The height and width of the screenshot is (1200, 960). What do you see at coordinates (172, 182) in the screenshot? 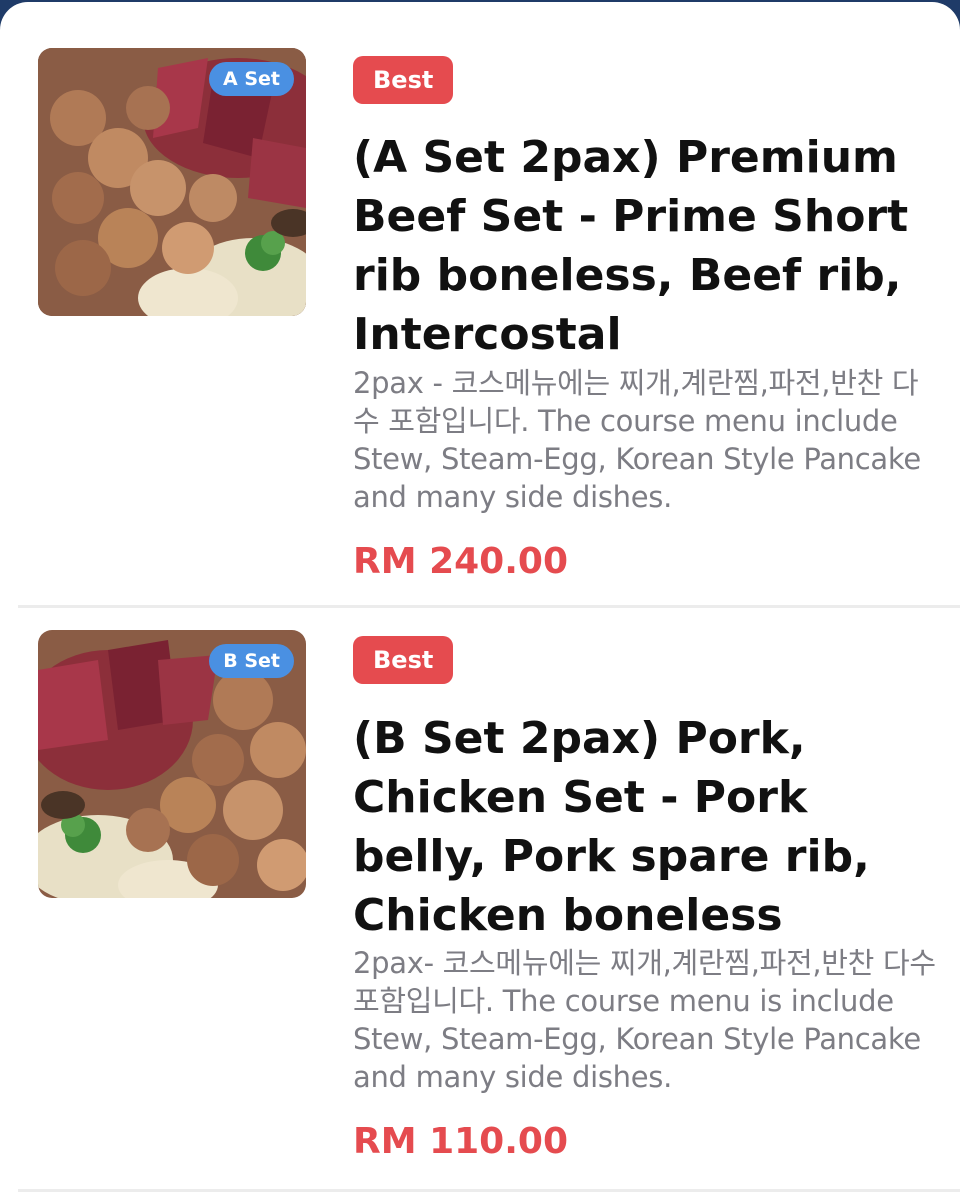
I see `food-photo-icon: A Set` at bounding box center [172, 182].